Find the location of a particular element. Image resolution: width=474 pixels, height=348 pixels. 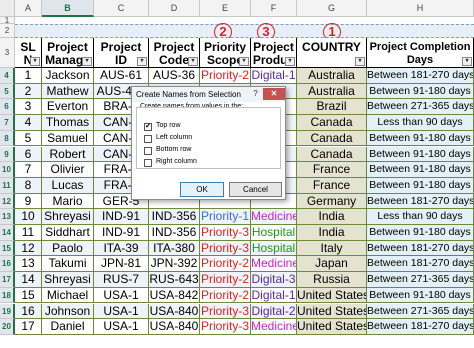

table-cell: 6 is located at coordinates (28, 154).